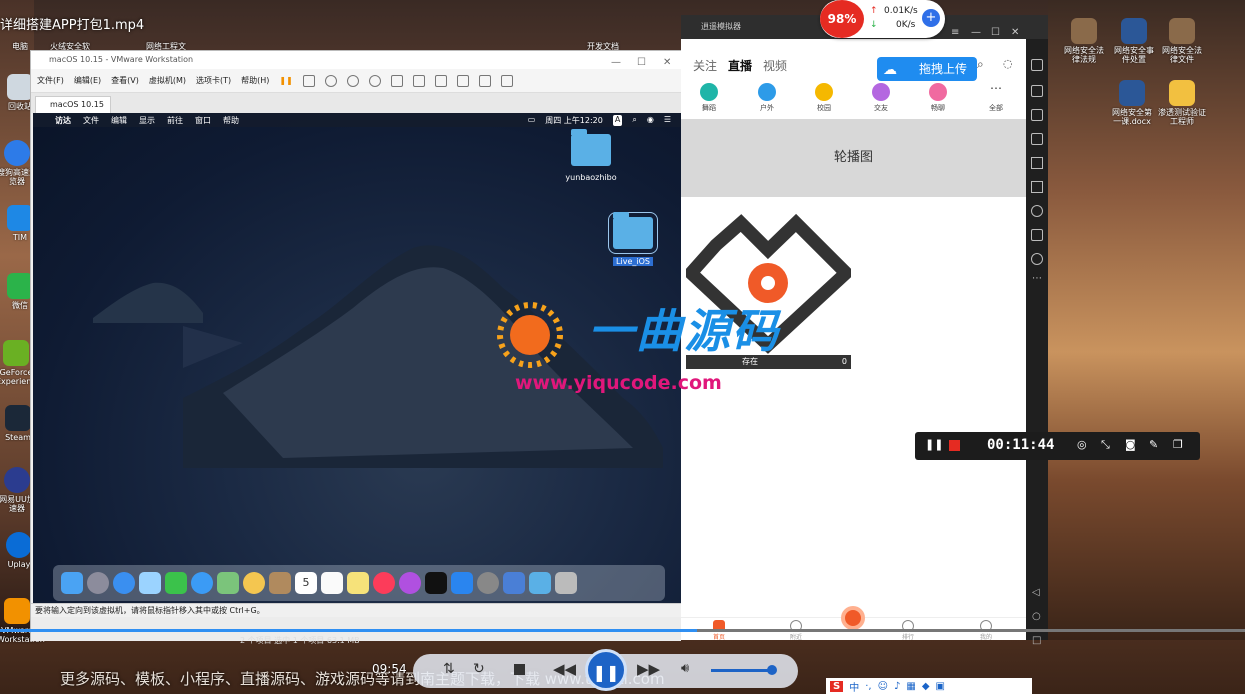 The image size is (1245, 694). I want to click on category-all: ⋯ 全部, so click(996, 97).